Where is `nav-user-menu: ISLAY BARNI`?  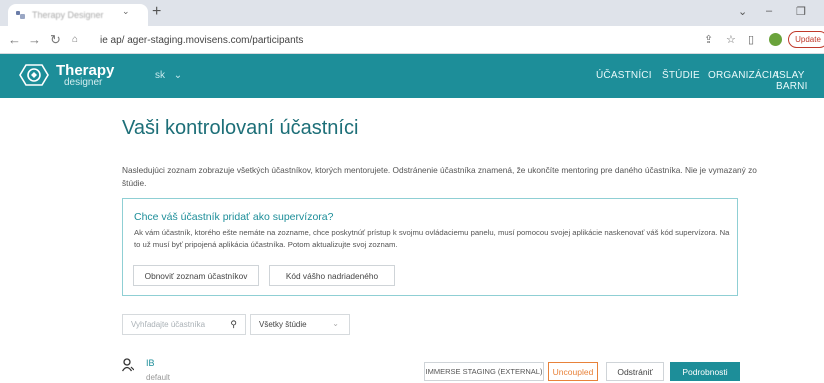 nav-user-menu: ISLAY BARNI is located at coordinates (800, 81).